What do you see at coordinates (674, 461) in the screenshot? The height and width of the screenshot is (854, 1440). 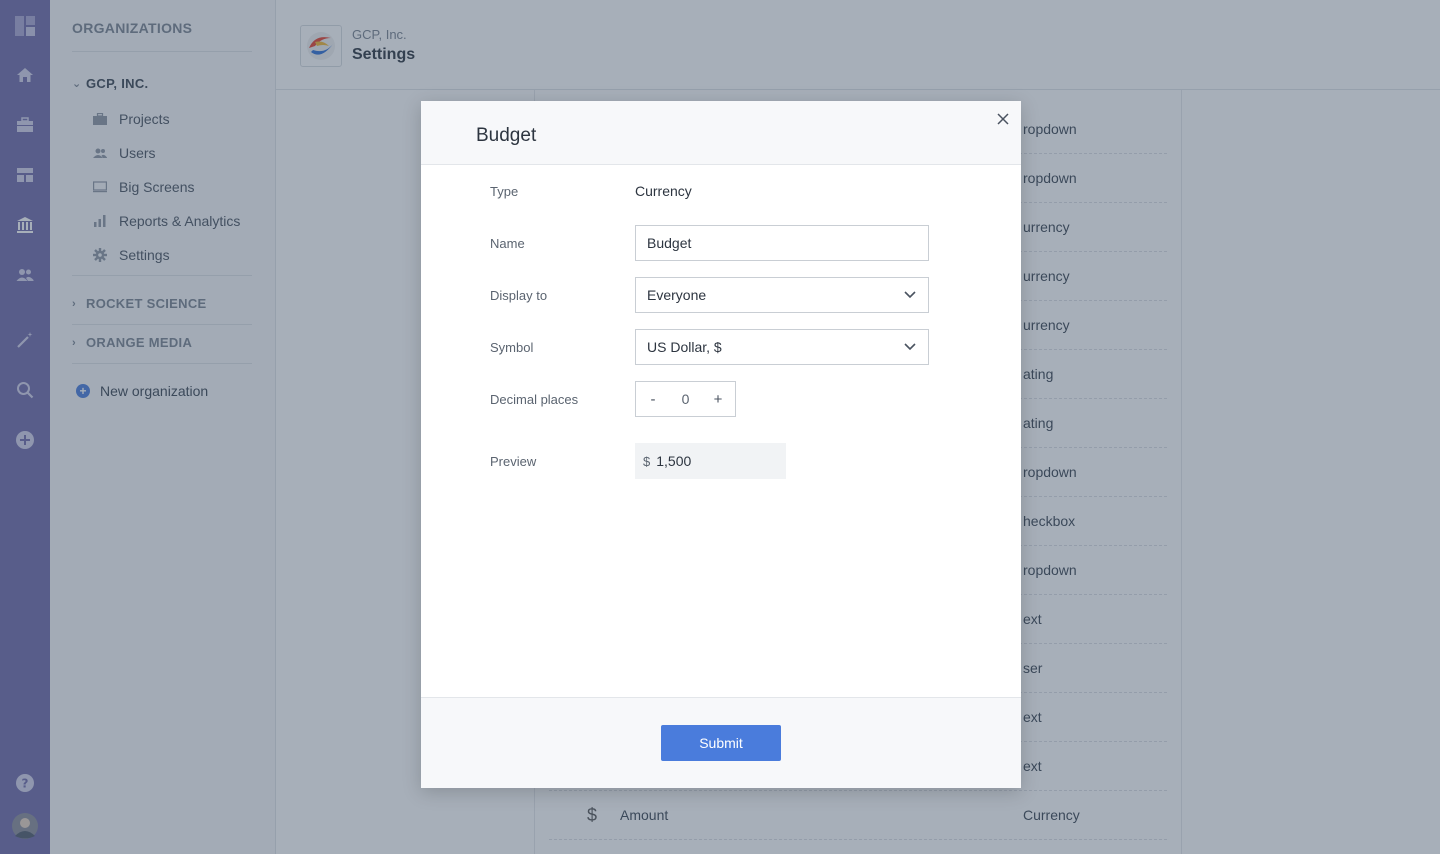 I see `preview-value: 1,500` at bounding box center [674, 461].